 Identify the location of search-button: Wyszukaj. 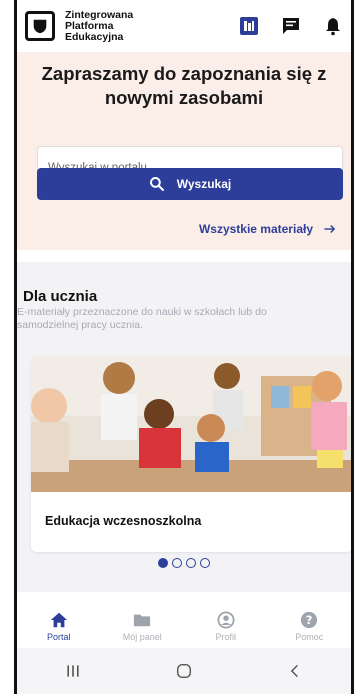
(190, 184).